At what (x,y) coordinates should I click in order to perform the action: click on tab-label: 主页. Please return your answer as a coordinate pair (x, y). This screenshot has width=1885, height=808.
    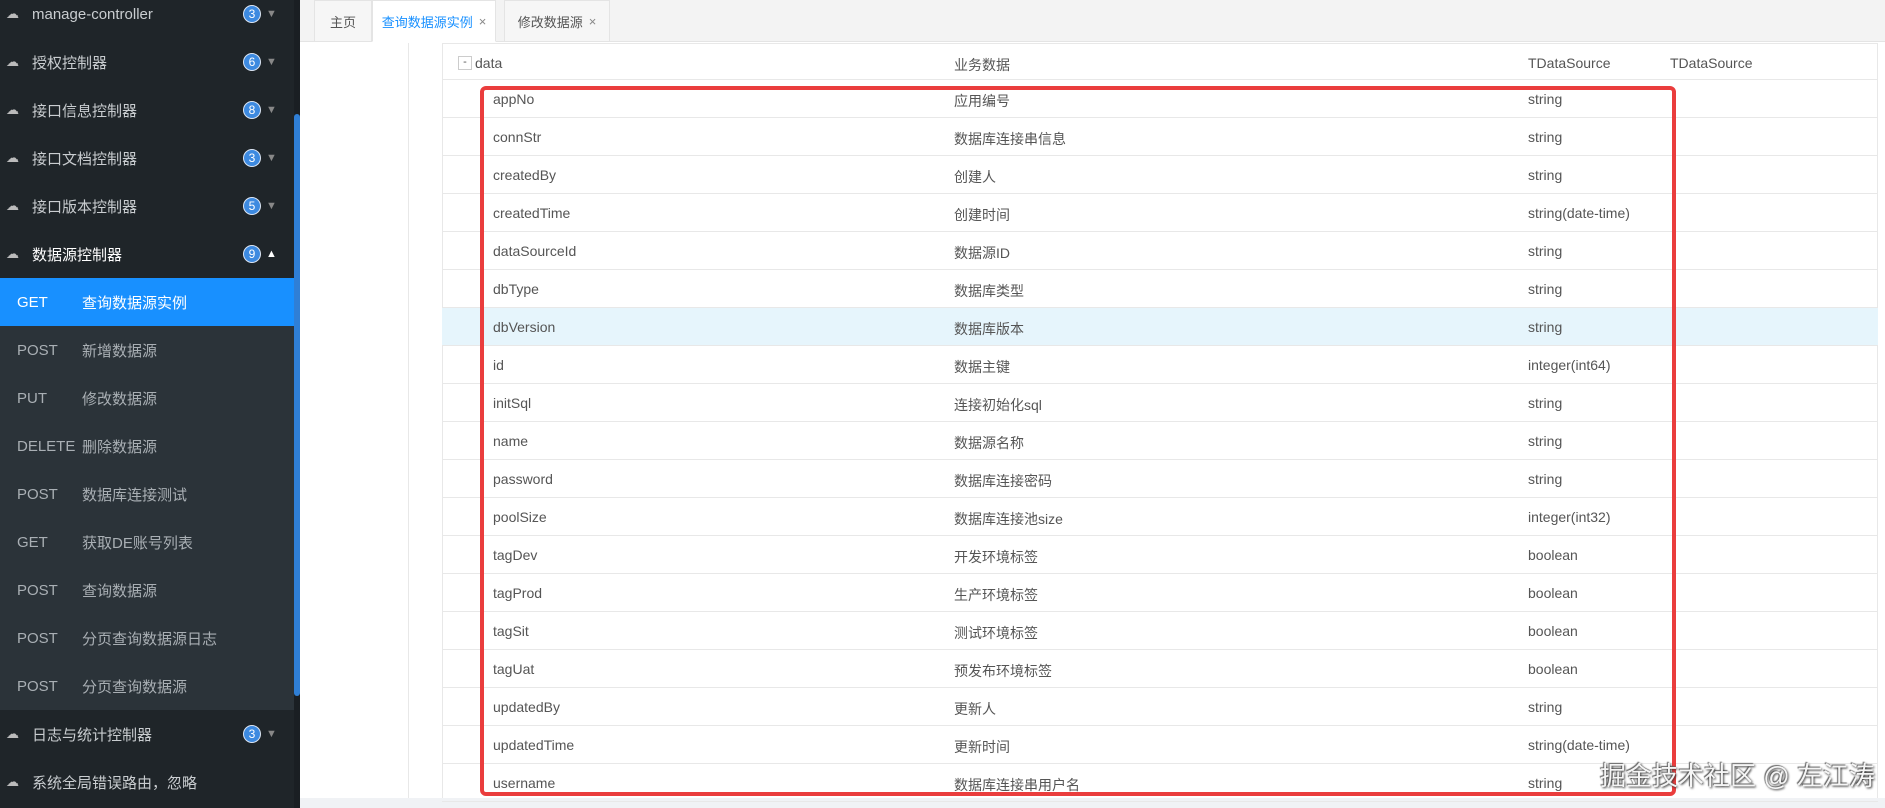
    Looking at the image, I should click on (342, 22).